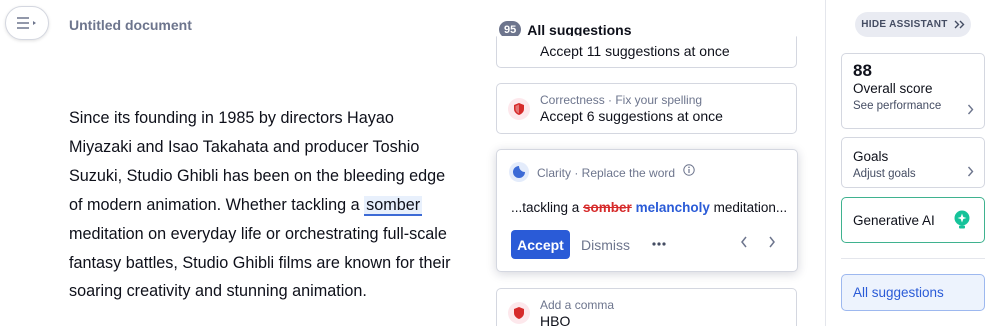 The width and height of the screenshot is (1000, 326). I want to click on hide-assistant-button: HIDE ASSISTANT, so click(913, 24).